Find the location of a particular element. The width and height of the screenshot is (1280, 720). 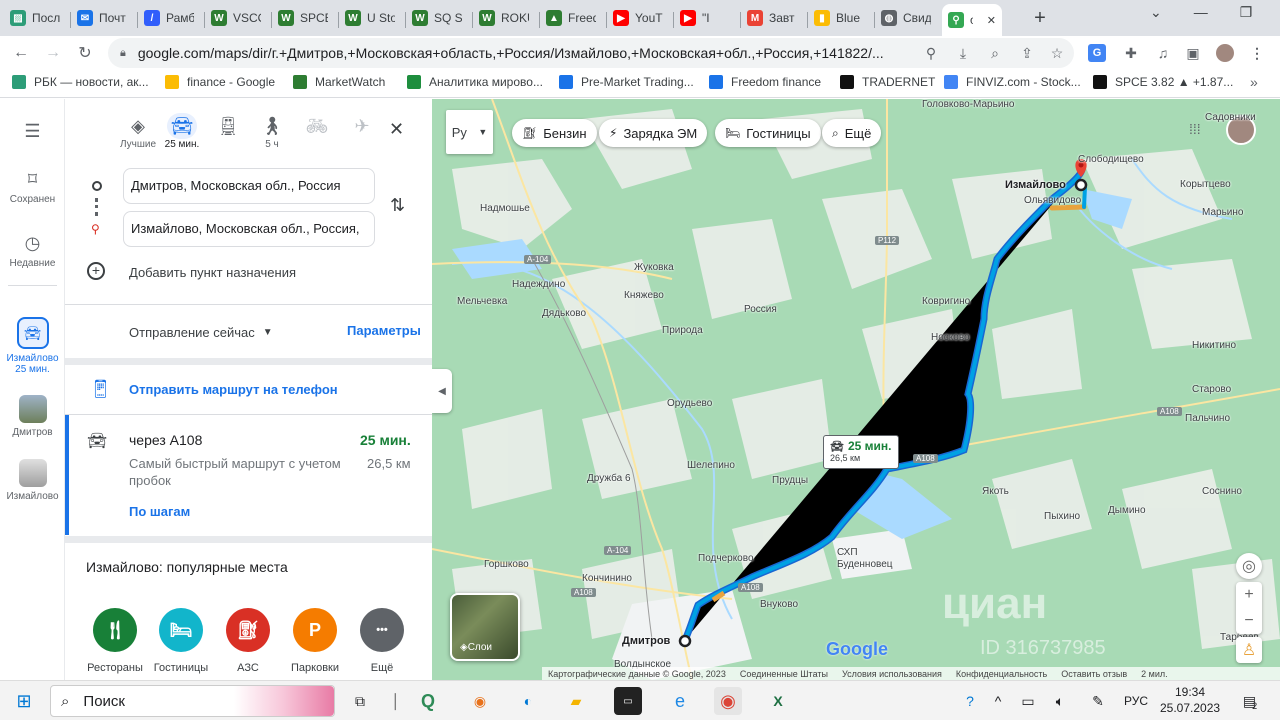

menu-icon: ⋮ is located at coordinates (1257, 53).